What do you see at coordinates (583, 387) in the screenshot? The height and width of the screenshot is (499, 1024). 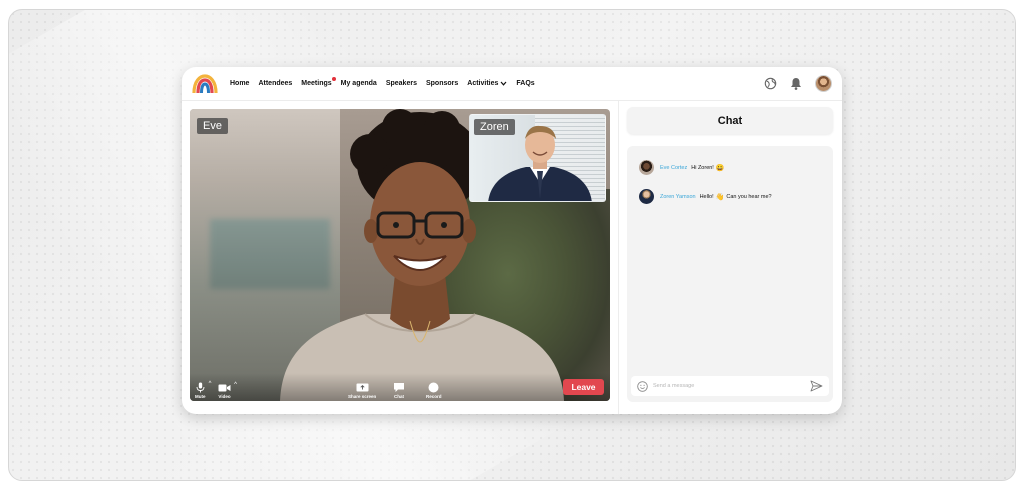 I see `leave-button: Leave` at bounding box center [583, 387].